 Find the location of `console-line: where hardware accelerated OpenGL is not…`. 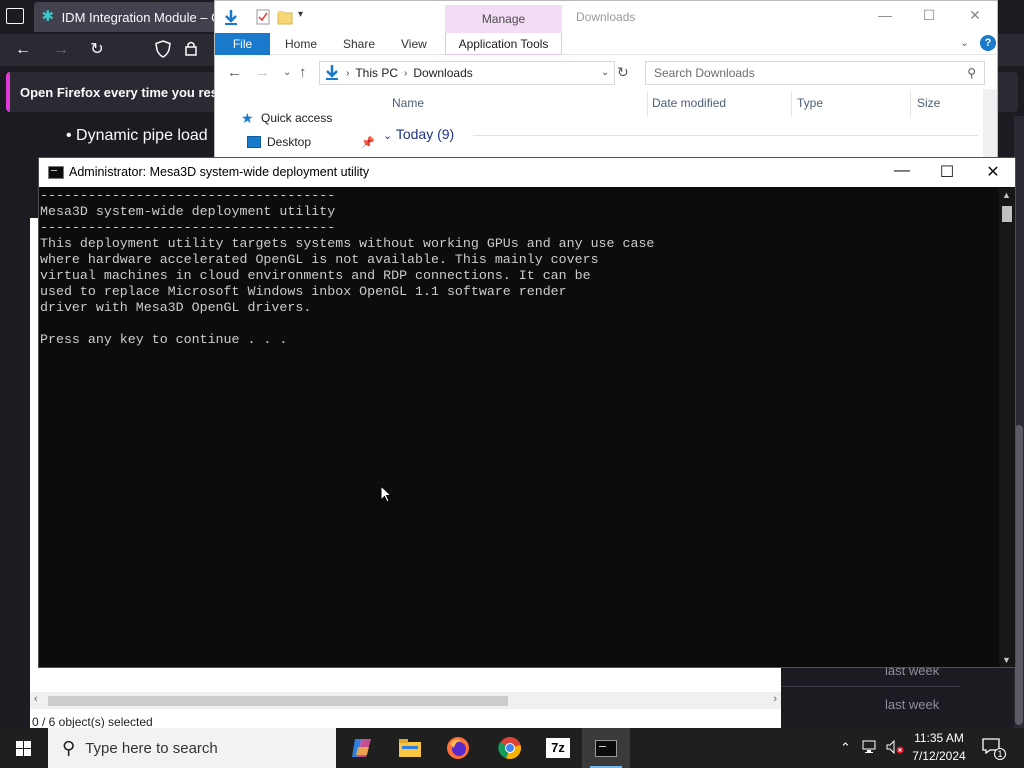

console-line: where hardware accelerated OpenGL is not… is located at coordinates (319, 259).